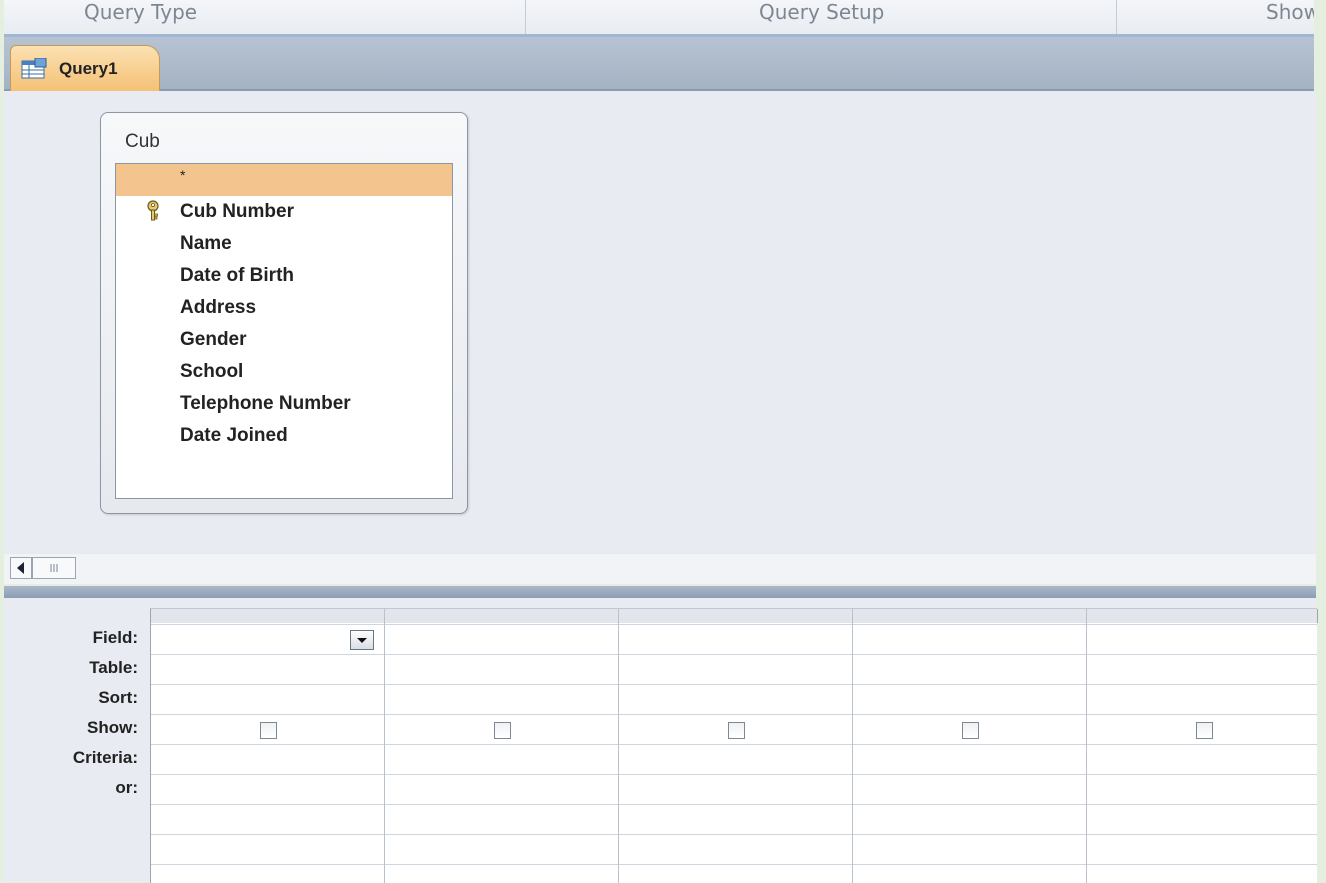 This screenshot has width=1326, height=883. What do you see at coordinates (822, 12) in the screenshot?
I see `ribbon-group-query-setup: Query Setup` at bounding box center [822, 12].